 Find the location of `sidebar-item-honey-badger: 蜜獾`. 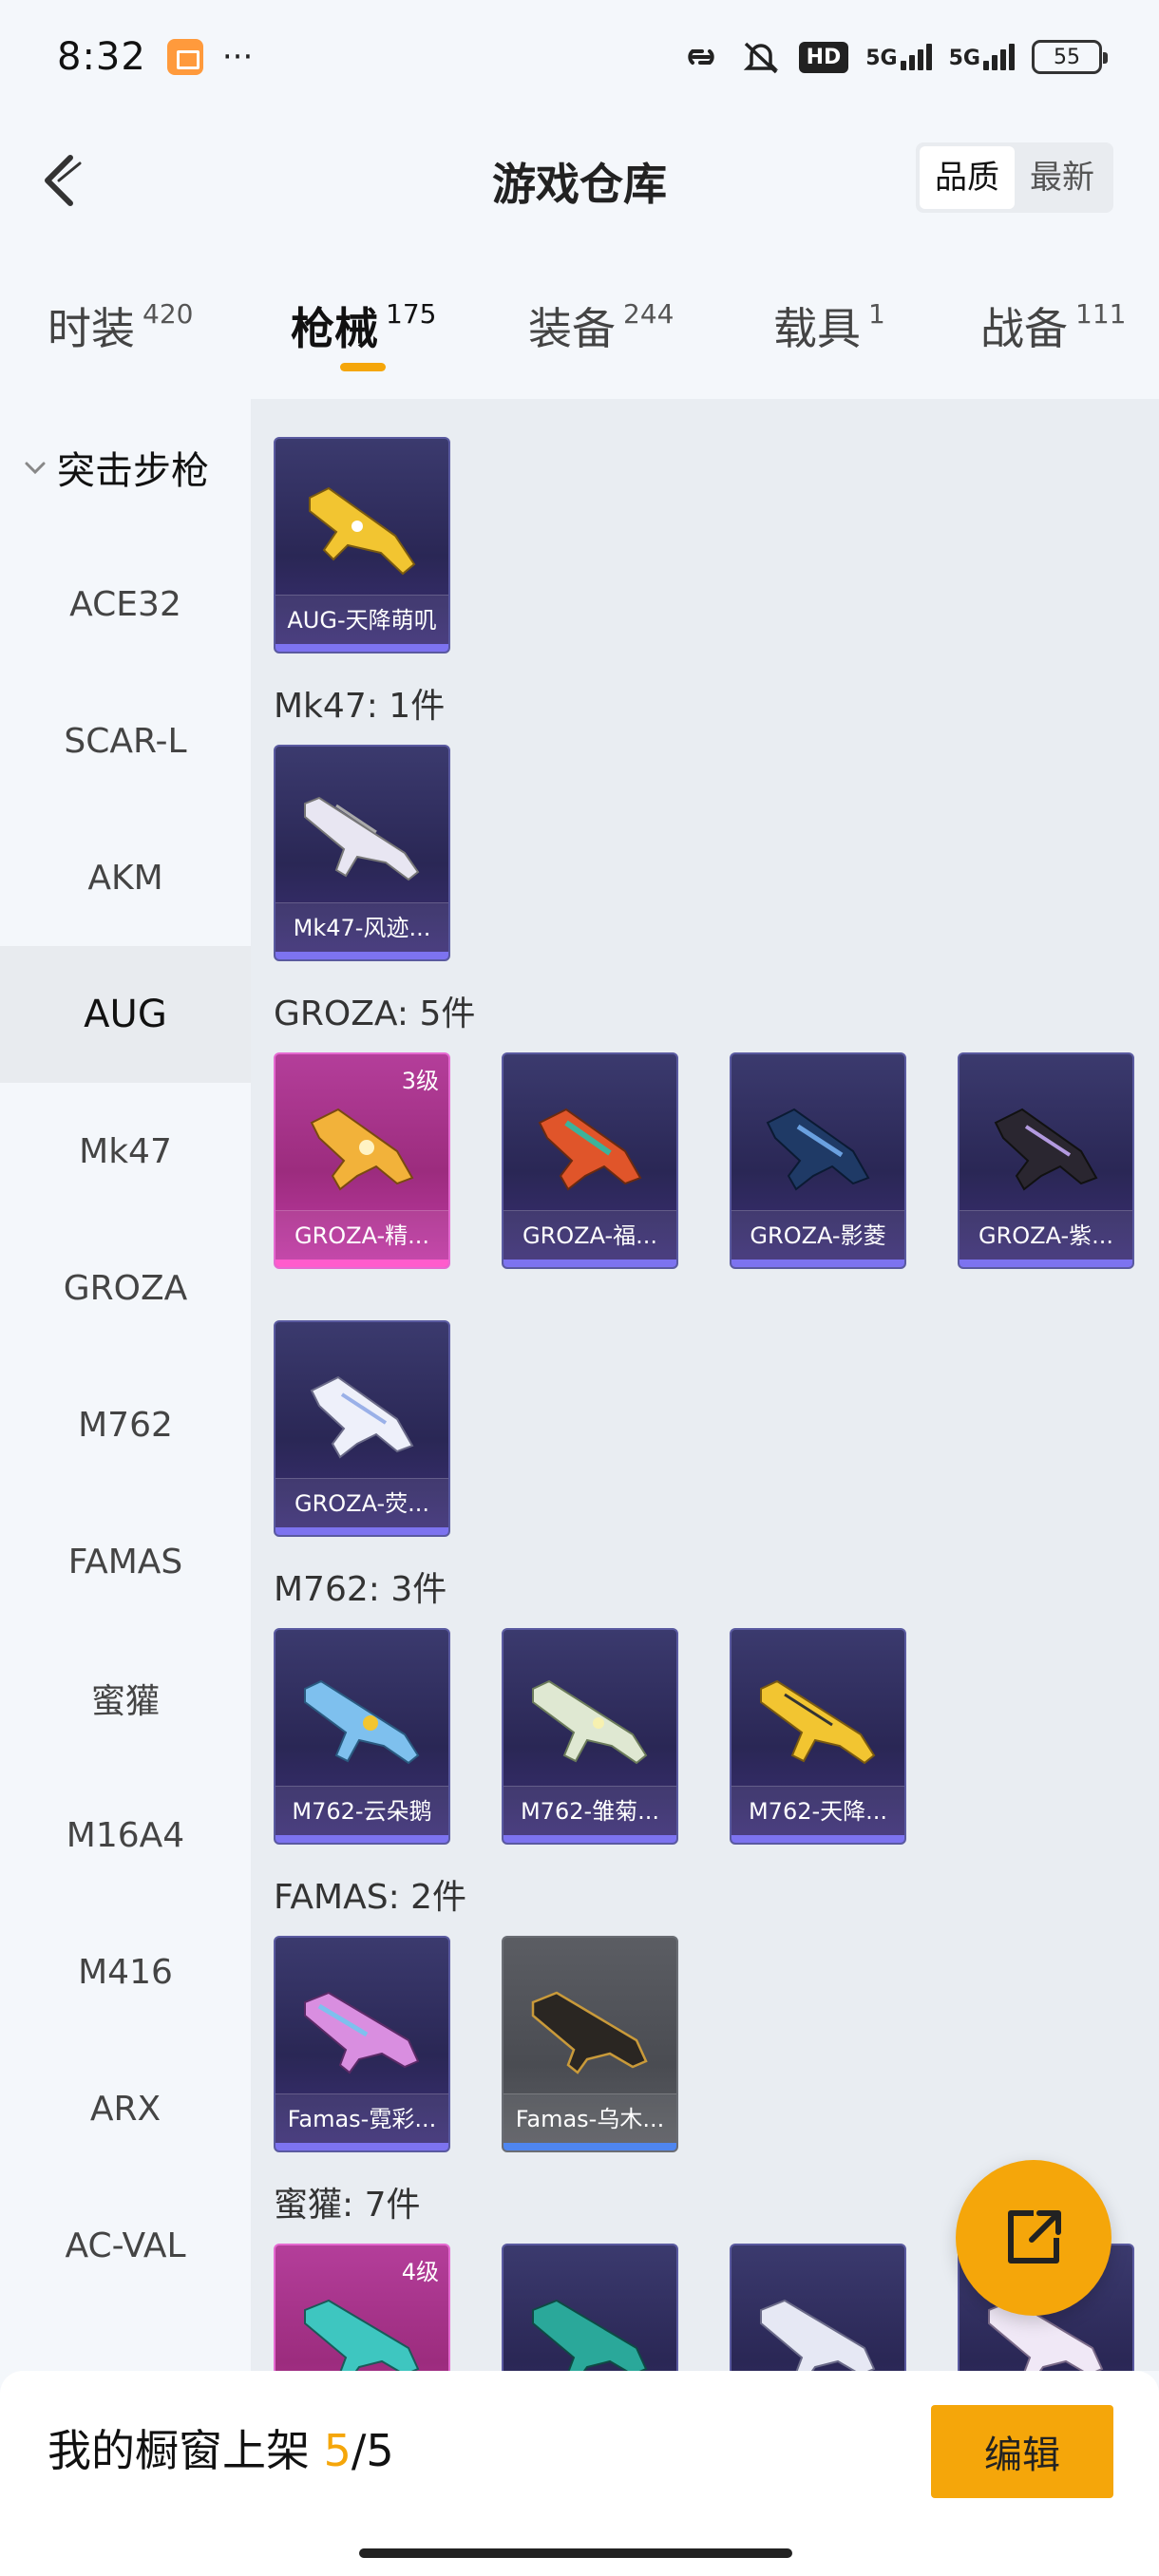

sidebar-item-honey-badger: 蜜獾 is located at coordinates (125, 1698).